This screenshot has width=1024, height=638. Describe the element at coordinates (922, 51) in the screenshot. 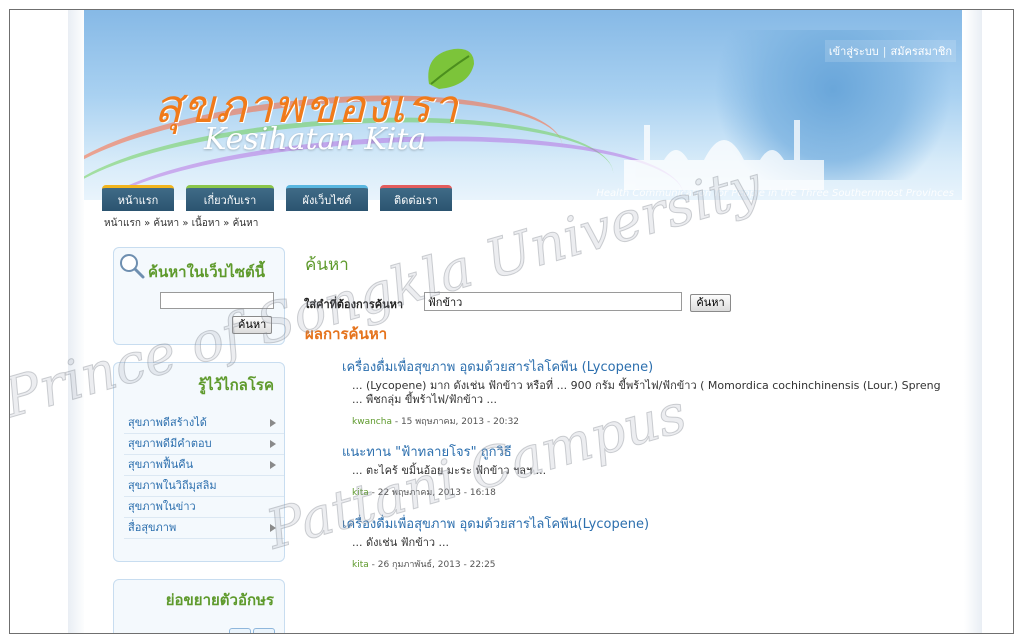

I see `register-link: สมัครสมาชิก` at that location.